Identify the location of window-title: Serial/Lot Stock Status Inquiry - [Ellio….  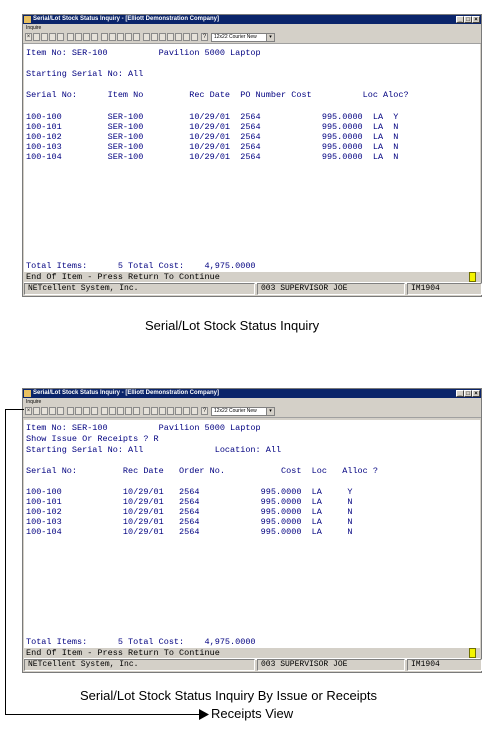
(126, 393).